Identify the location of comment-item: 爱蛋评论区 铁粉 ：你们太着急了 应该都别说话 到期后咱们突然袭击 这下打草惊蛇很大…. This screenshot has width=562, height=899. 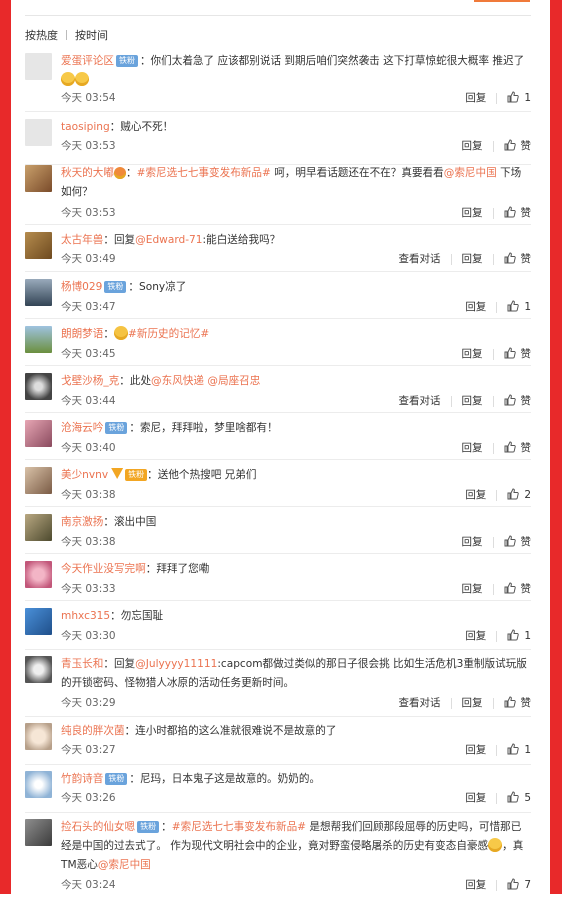
(278, 82).